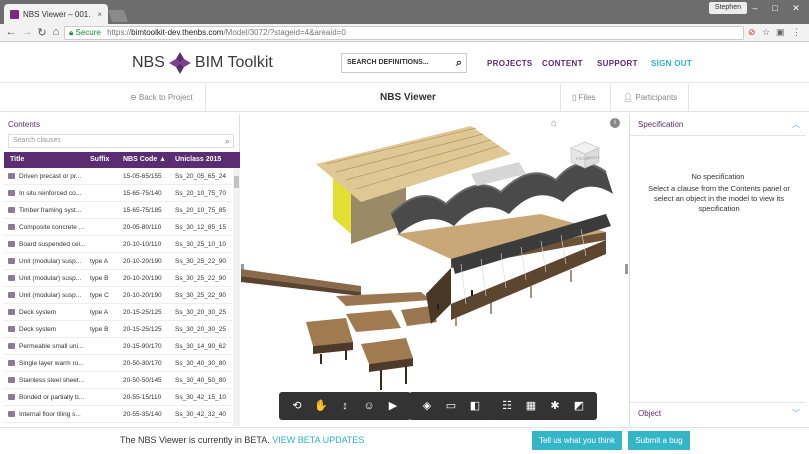  I want to click on scrollbar-thumb, so click(236, 182).